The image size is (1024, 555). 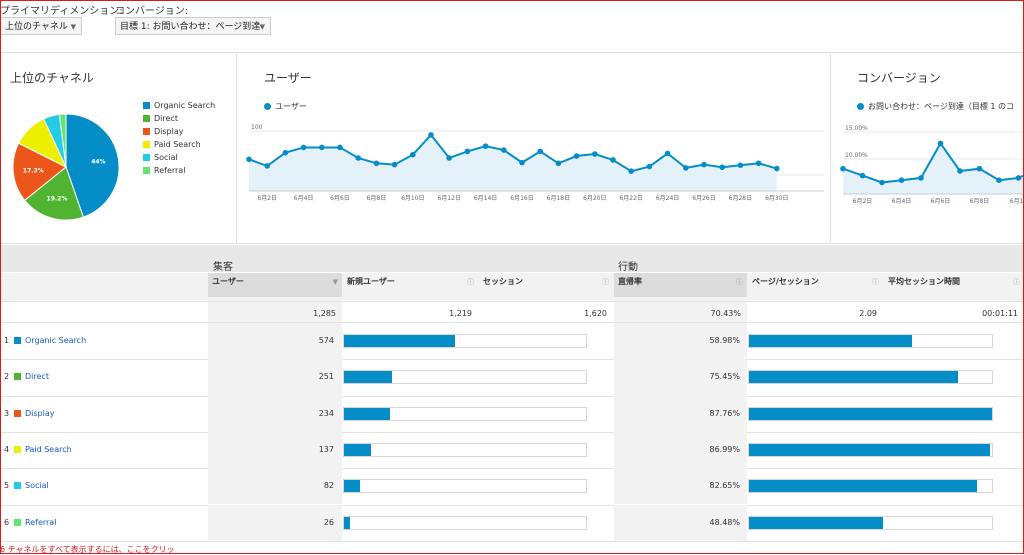 What do you see at coordinates (262, 27) in the screenshot?
I see `chevron-down-icon: ▼` at bounding box center [262, 27].